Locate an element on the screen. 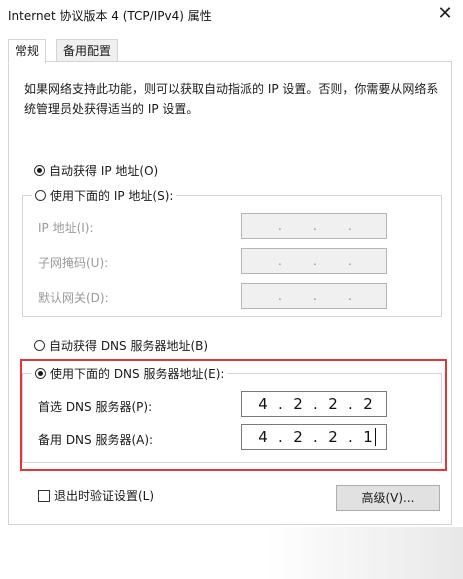  close-icon: ✕ is located at coordinates (445, 14).